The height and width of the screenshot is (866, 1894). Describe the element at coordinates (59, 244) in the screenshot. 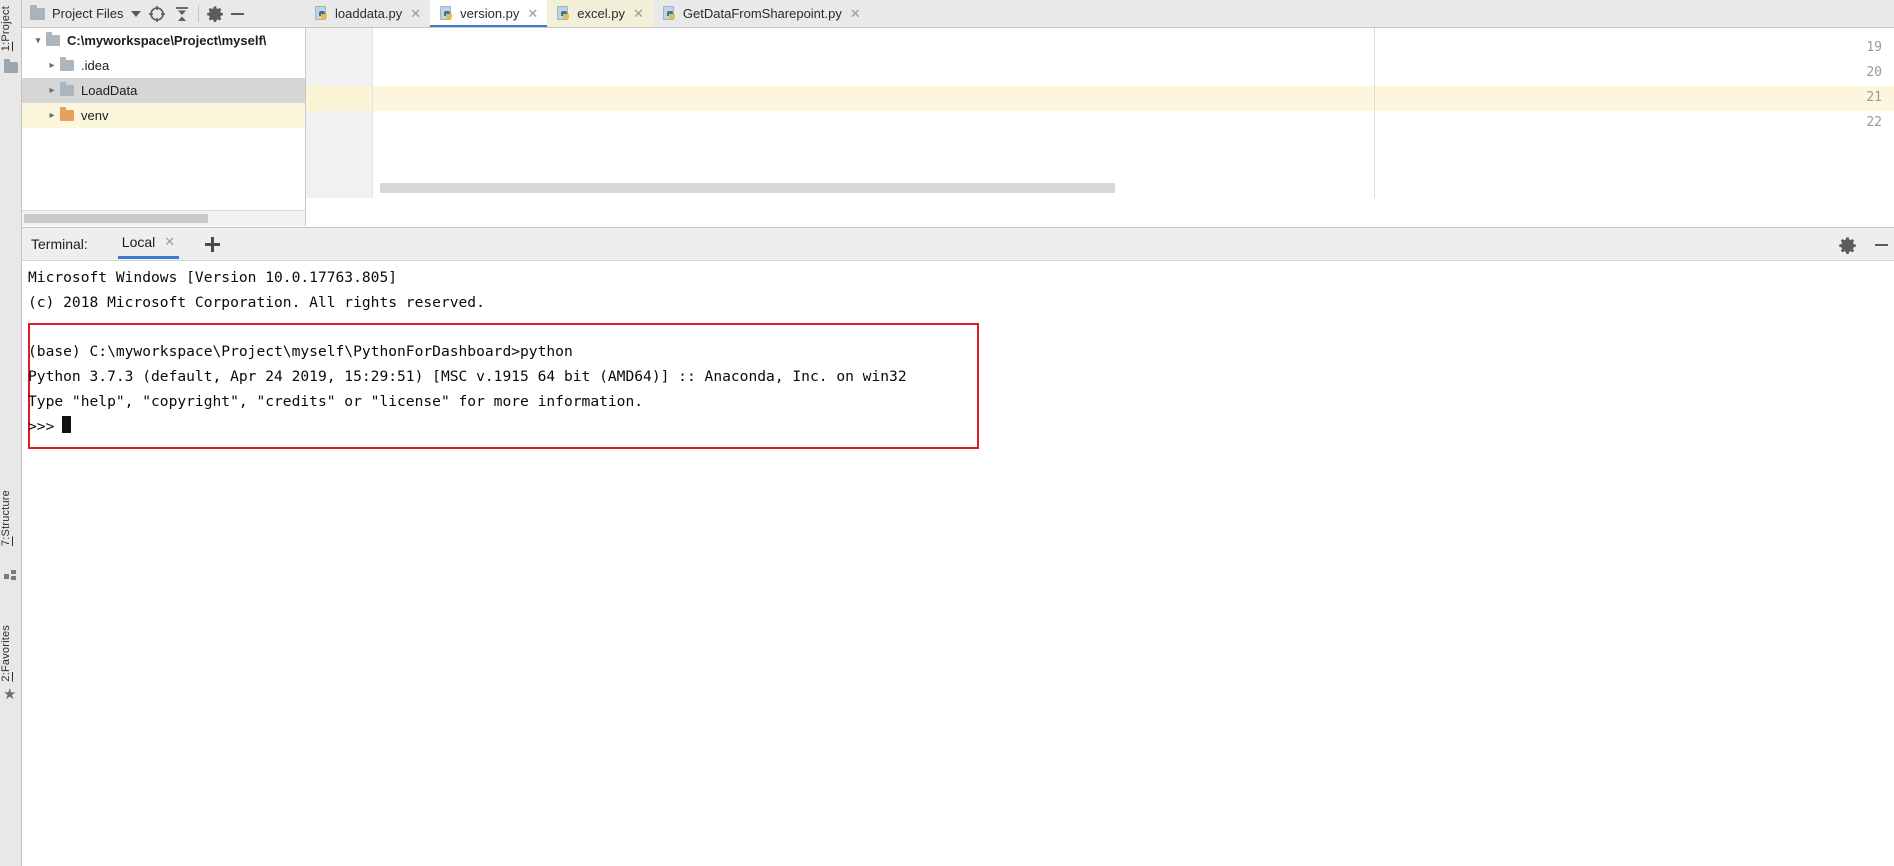

I see `terminal-label: Terminal:` at that location.